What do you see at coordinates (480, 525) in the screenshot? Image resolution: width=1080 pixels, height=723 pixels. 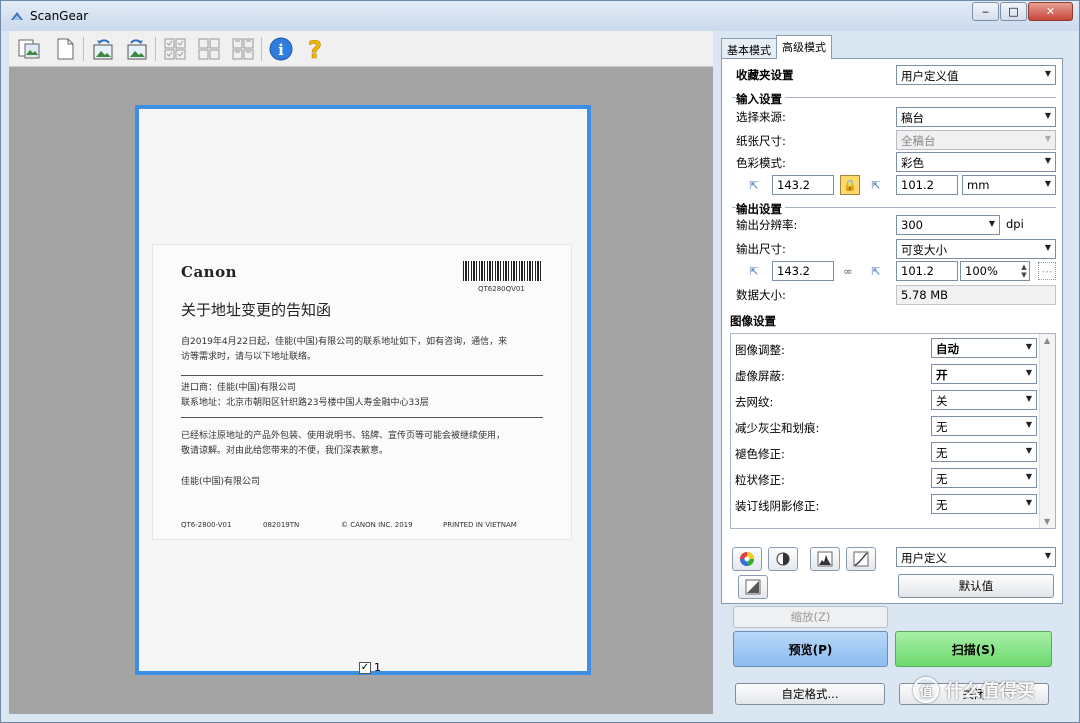 I see `document-footer: PRINTED IN VIETNAM` at bounding box center [480, 525].